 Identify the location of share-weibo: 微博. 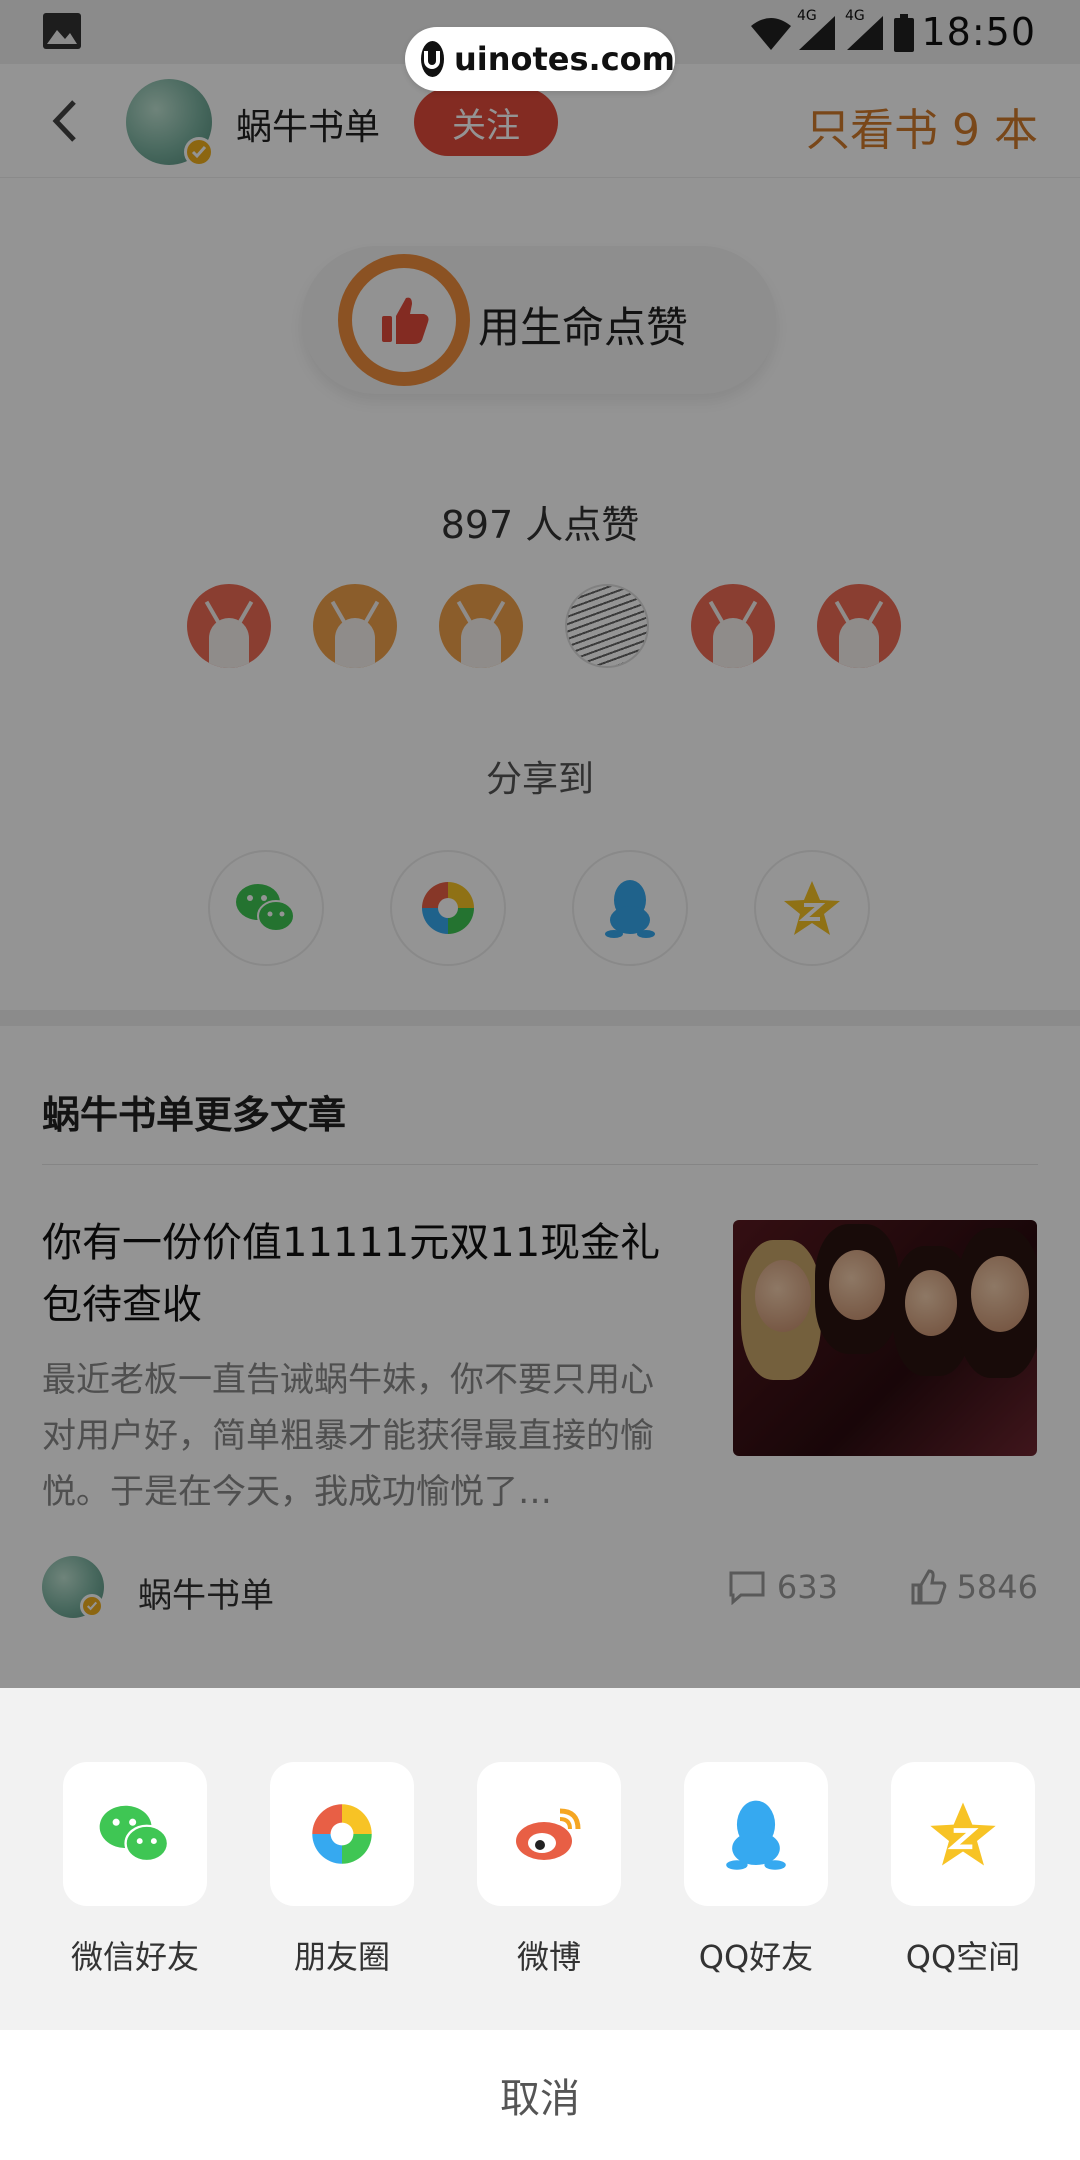
(549, 1870).